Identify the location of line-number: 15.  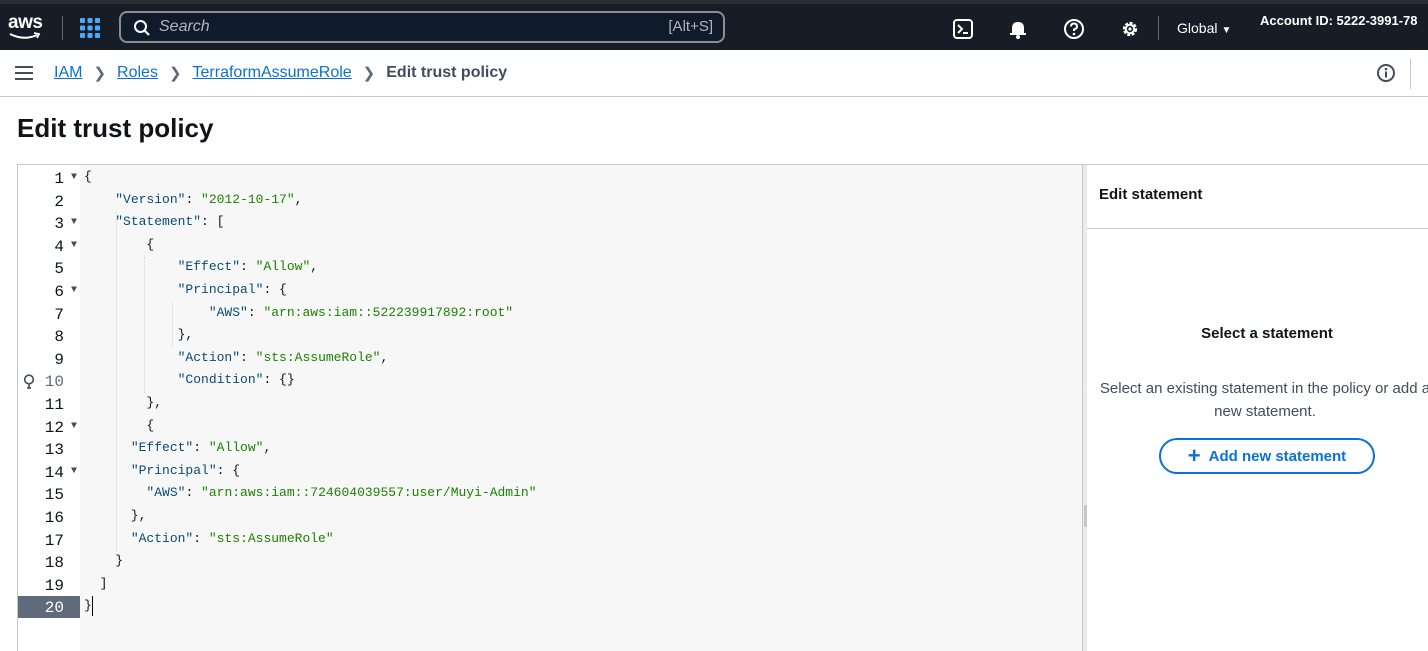
(49, 494).